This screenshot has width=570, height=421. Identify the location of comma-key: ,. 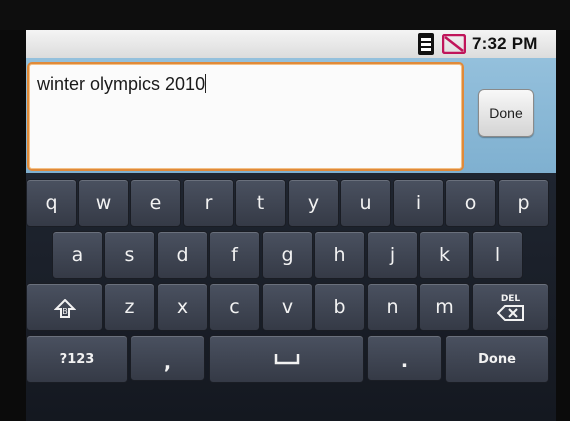
(167, 358).